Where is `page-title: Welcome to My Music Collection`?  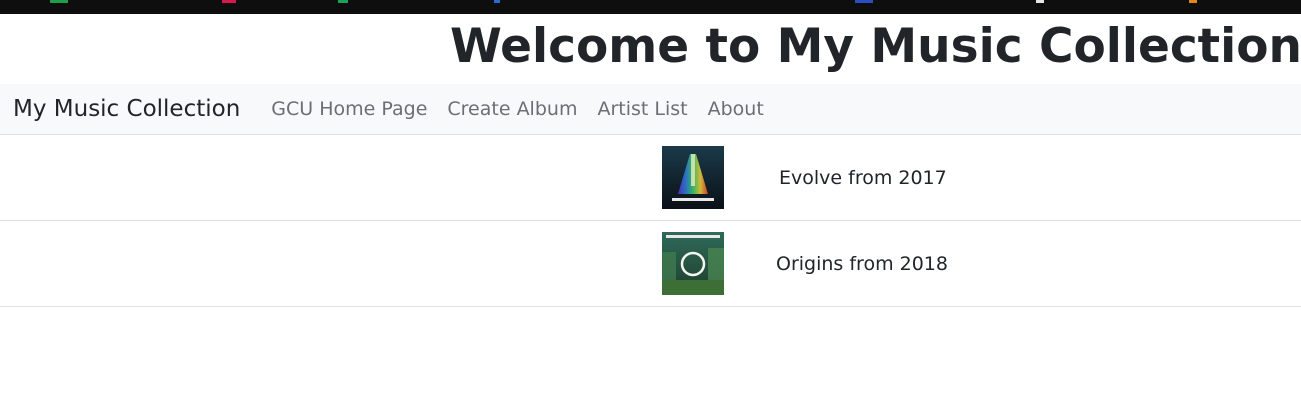 page-title: Welcome to My Music Collection is located at coordinates (875, 46).